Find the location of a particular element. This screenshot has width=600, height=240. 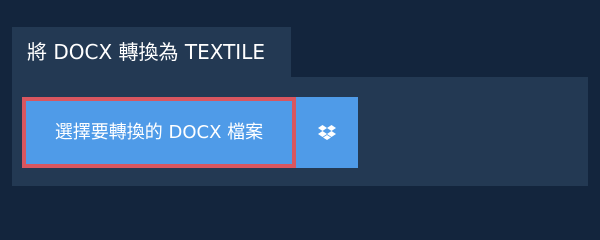

choose-file-button: 選擇要轉換的 DOCX 檔案 is located at coordinates (159, 132).